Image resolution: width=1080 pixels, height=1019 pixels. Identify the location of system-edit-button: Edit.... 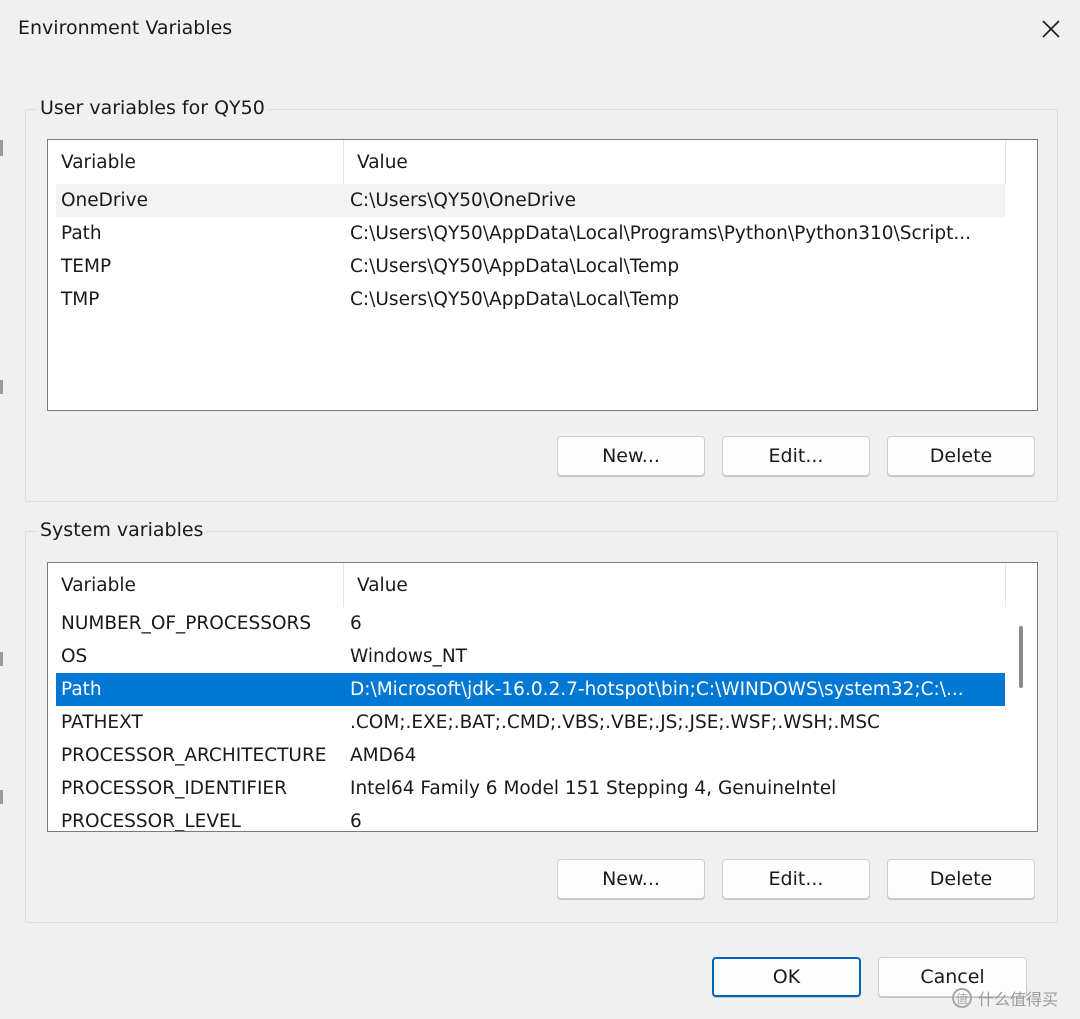
(796, 879).